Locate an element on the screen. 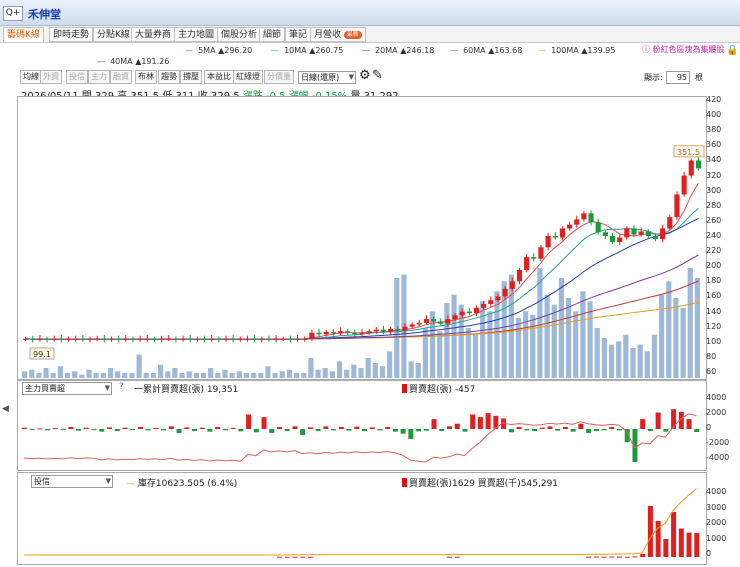 This screenshot has width=740, height=567. toolbar-button-2: 投信 is located at coordinates (77, 77).